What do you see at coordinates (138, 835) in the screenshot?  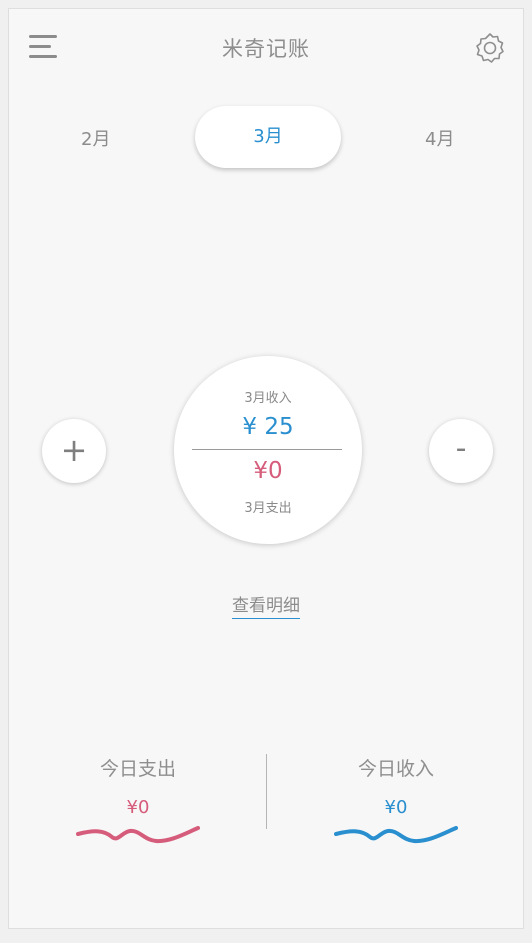 I see `expense-wave-icon` at bounding box center [138, 835].